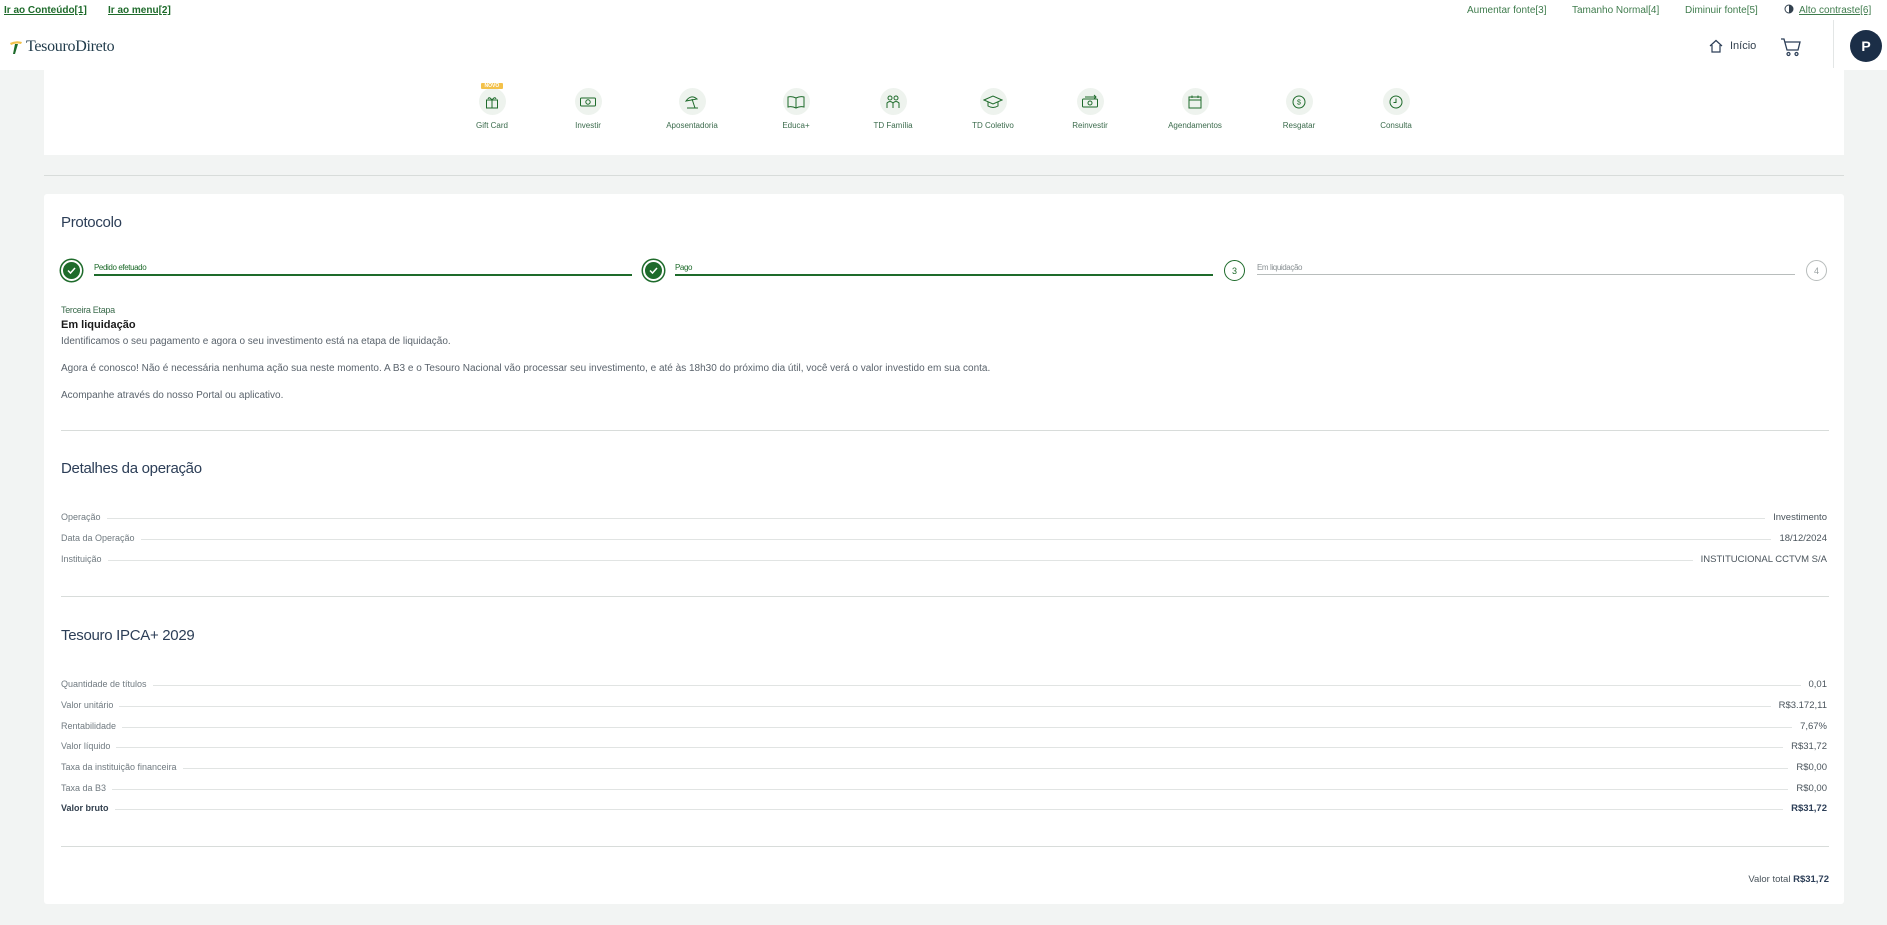 Image resolution: width=1887 pixels, height=925 pixels. I want to click on row-label: Valor bruto, so click(88, 808).